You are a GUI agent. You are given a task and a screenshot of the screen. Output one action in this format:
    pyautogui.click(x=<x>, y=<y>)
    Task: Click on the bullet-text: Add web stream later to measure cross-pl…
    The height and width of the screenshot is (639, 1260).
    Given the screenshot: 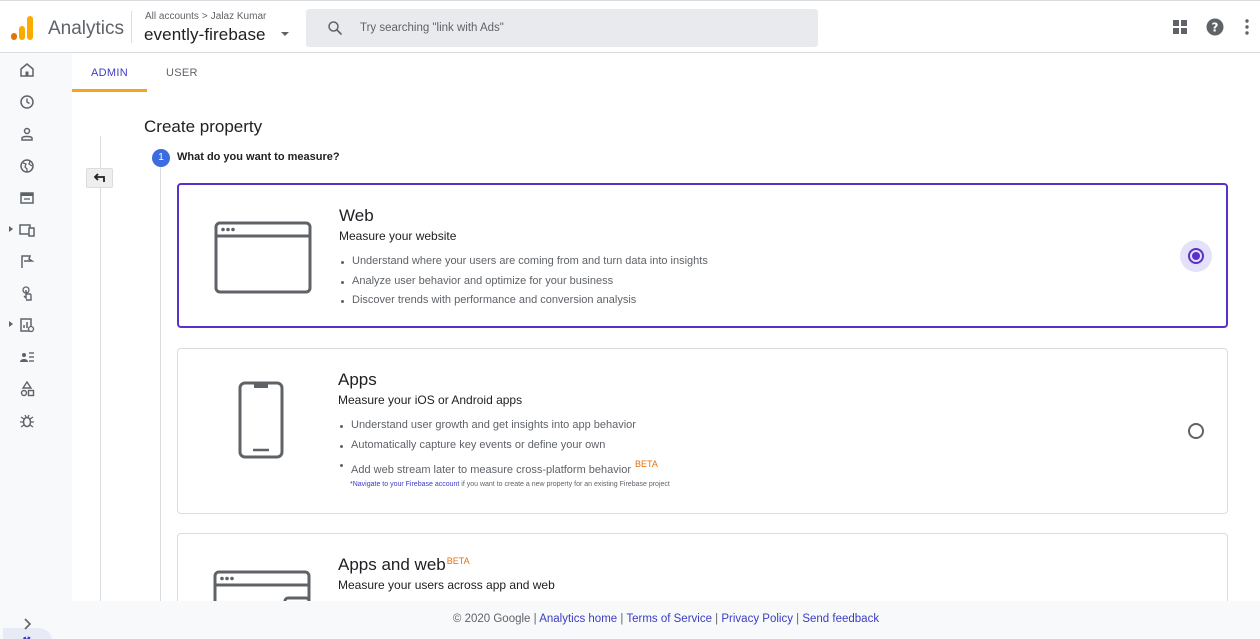 What is the action you would take?
    pyautogui.click(x=491, y=470)
    